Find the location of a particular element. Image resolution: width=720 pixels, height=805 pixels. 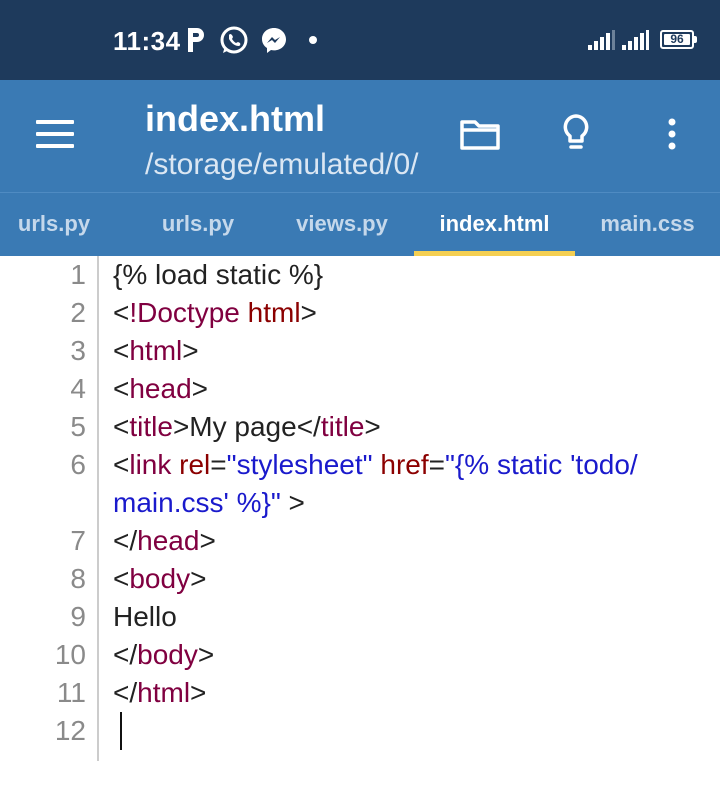

lightbulb-icon is located at coordinates (576, 134).